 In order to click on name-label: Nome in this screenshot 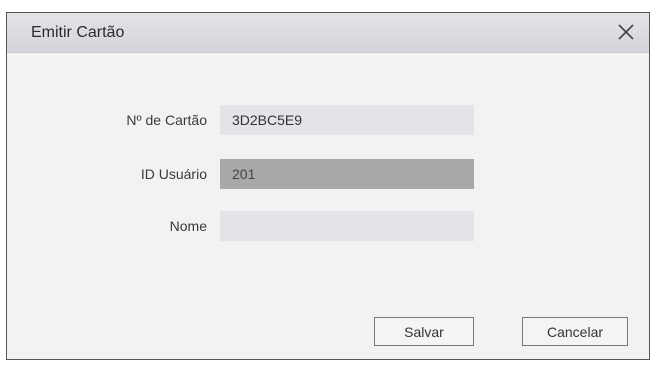, I will do `click(188, 226)`.